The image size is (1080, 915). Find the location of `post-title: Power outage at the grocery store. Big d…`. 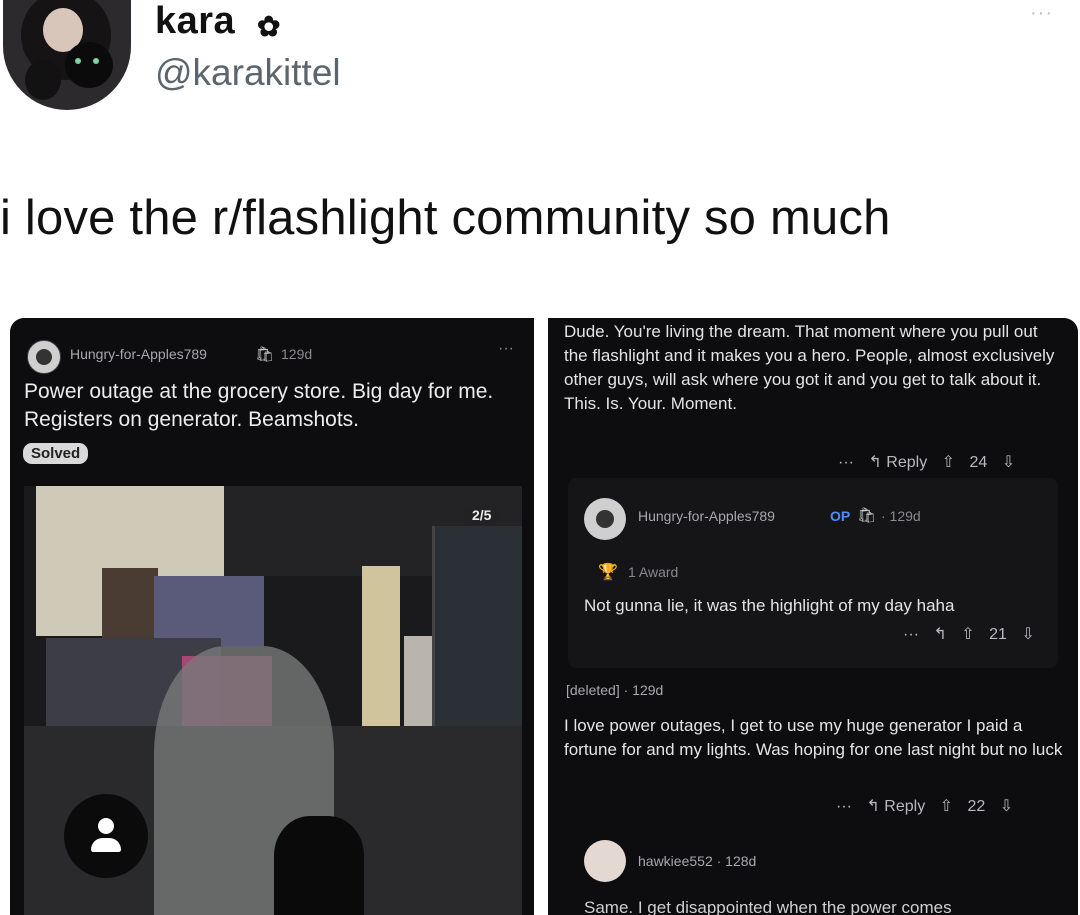

post-title: Power outage at the grocery store. Big d… is located at coordinates (269, 406).